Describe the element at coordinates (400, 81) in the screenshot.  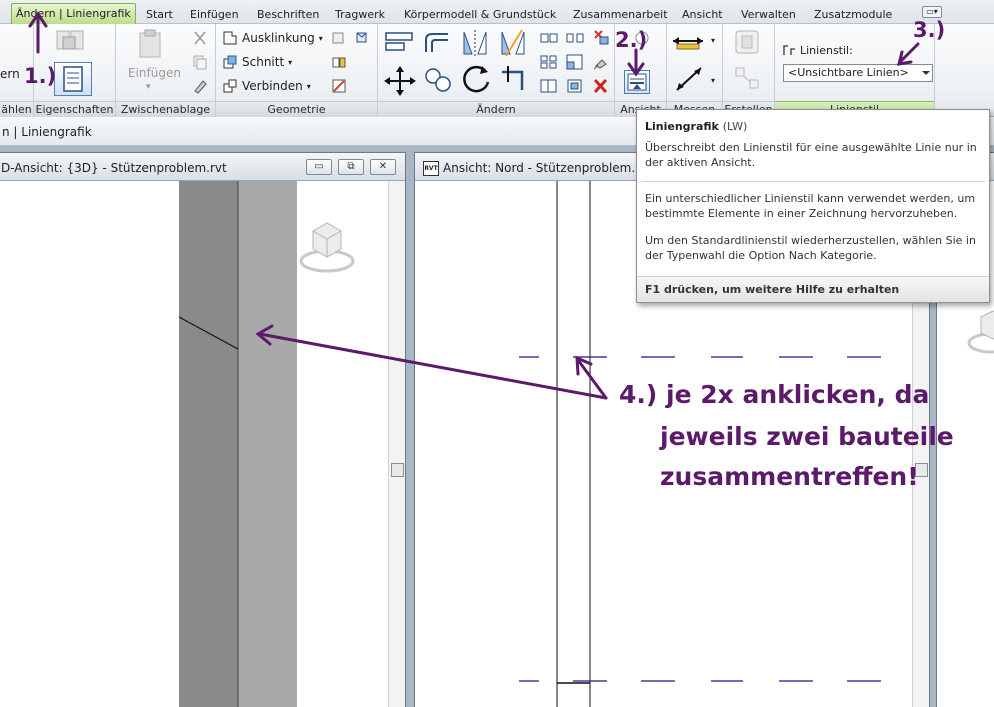
I see `move-icon` at that location.